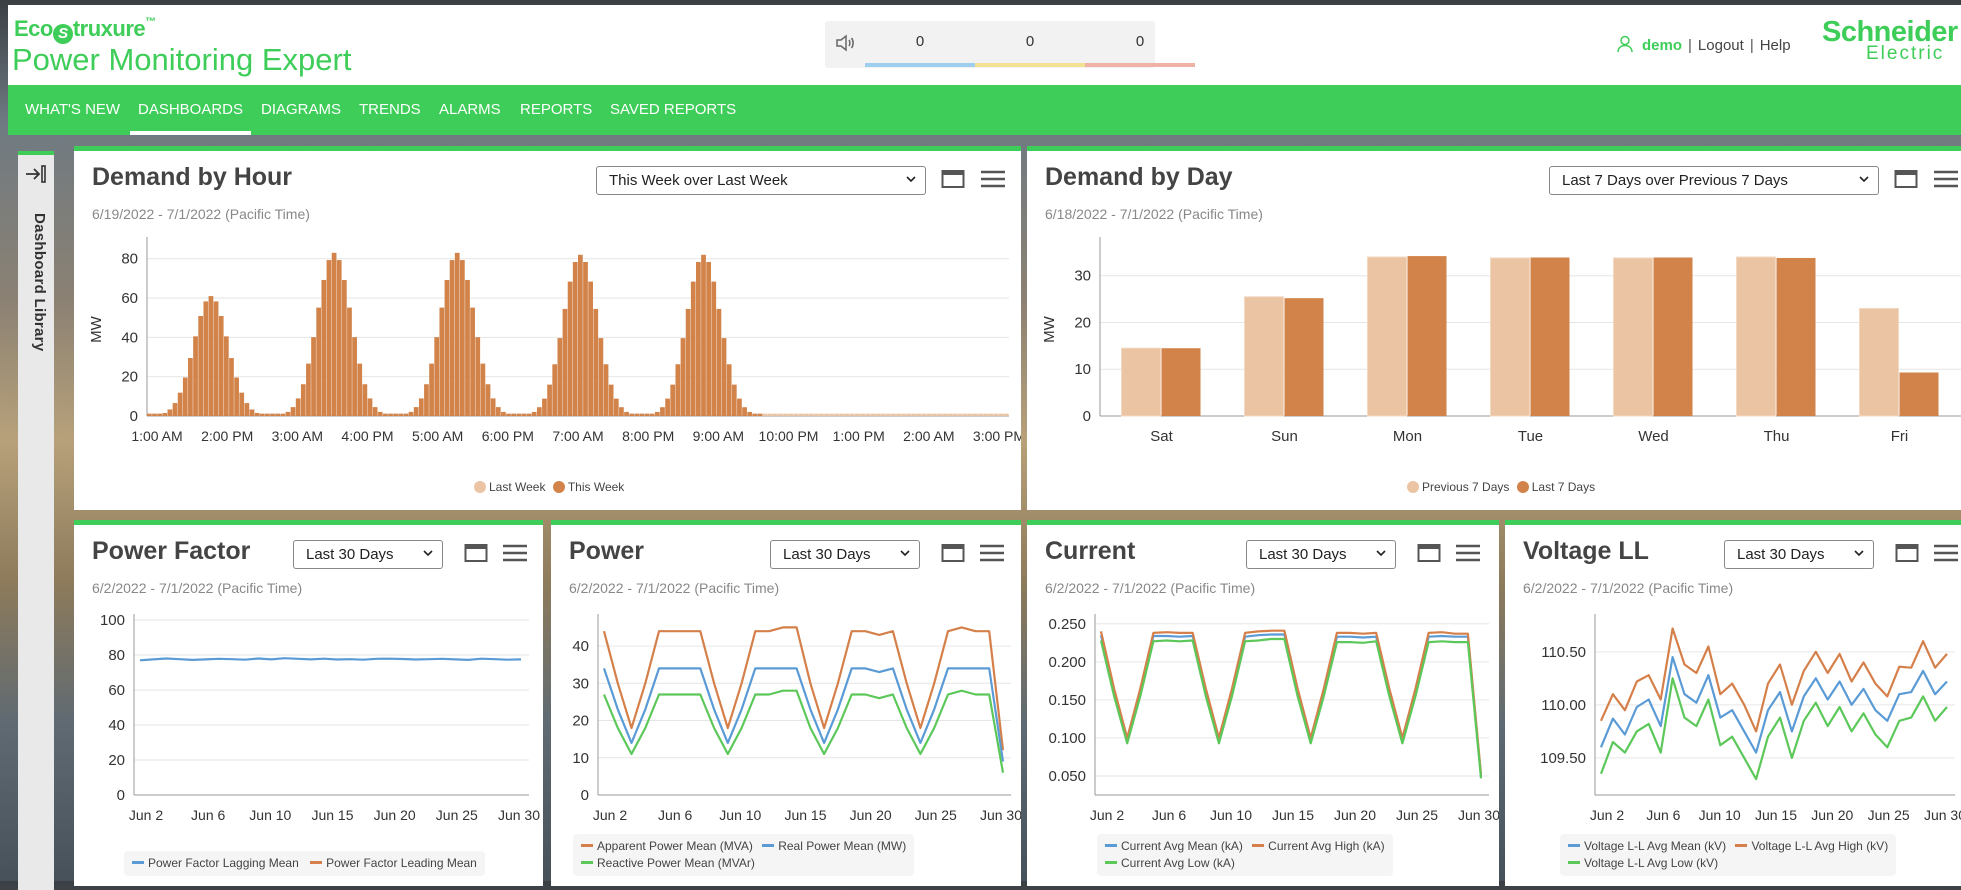  Describe the element at coordinates (1889, 815) in the screenshot. I see `x-tick-label: Jun 25` at that location.